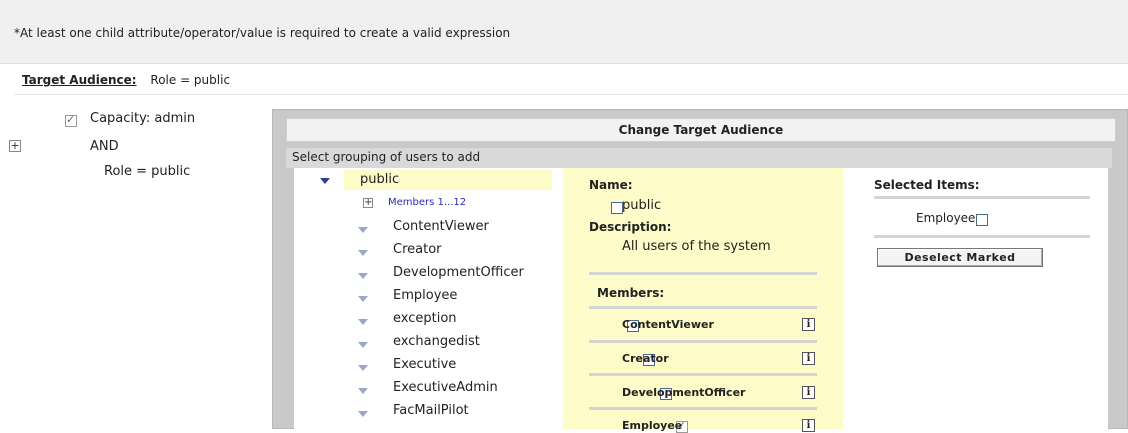  What do you see at coordinates (642, 205) in the screenshot?
I see `name-value: public` at bounding box center [642, 205].